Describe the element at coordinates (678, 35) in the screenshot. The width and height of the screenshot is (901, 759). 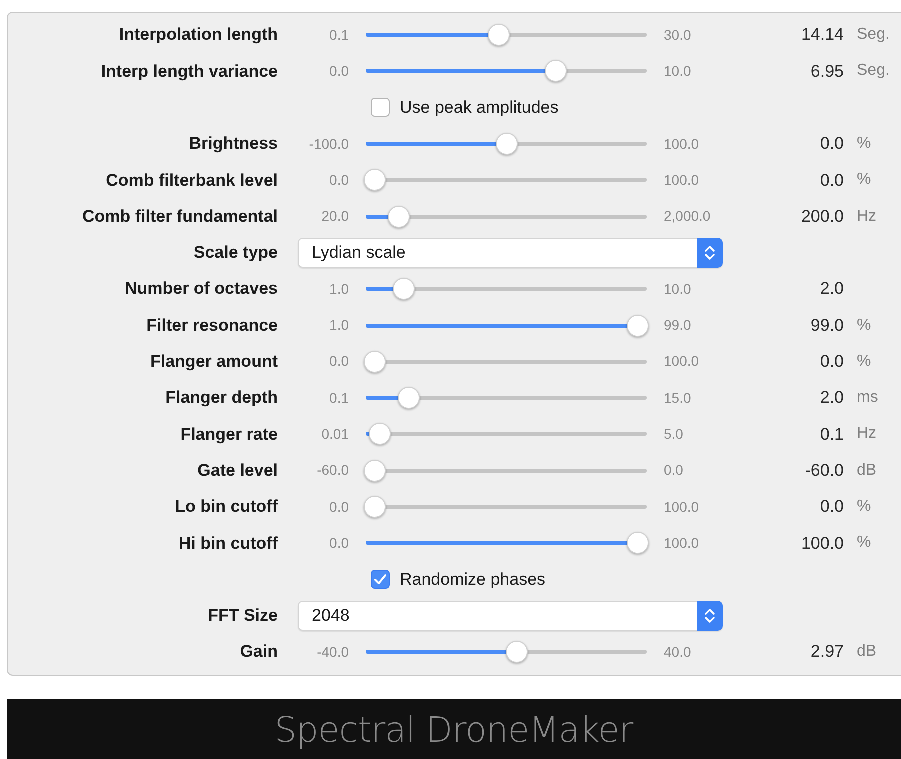
I see `max-value: 30.0` at that location.